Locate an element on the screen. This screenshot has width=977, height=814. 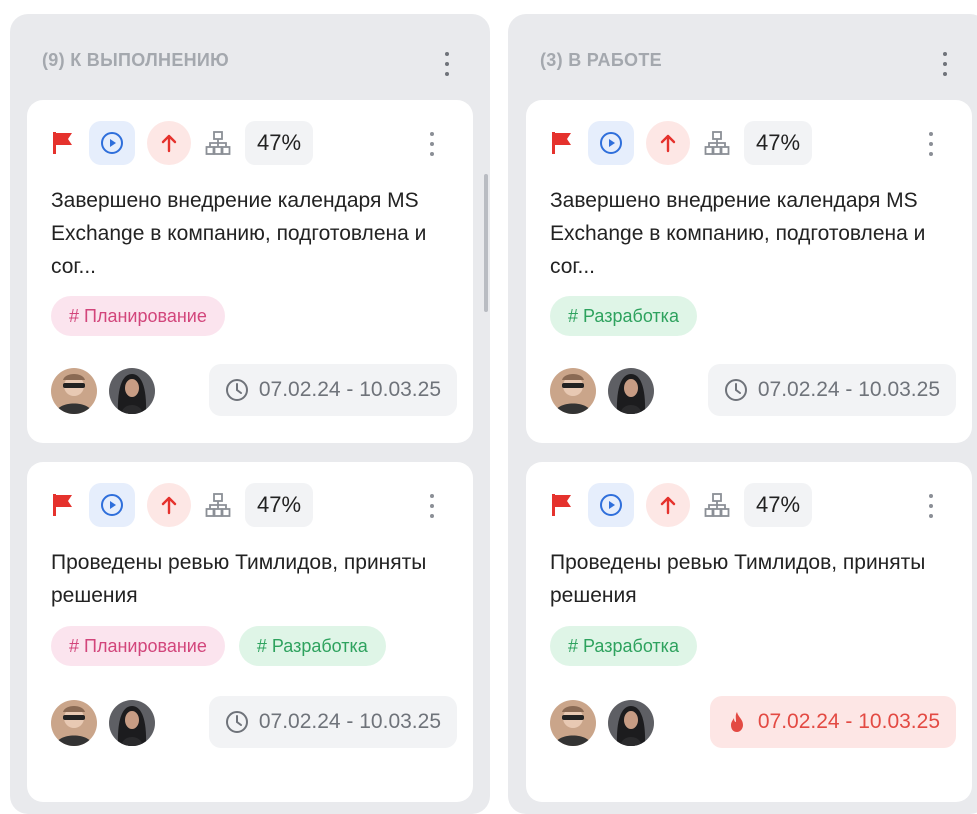
column-header: (3) В РАБОТЕ is located at coordinates (601, 60).